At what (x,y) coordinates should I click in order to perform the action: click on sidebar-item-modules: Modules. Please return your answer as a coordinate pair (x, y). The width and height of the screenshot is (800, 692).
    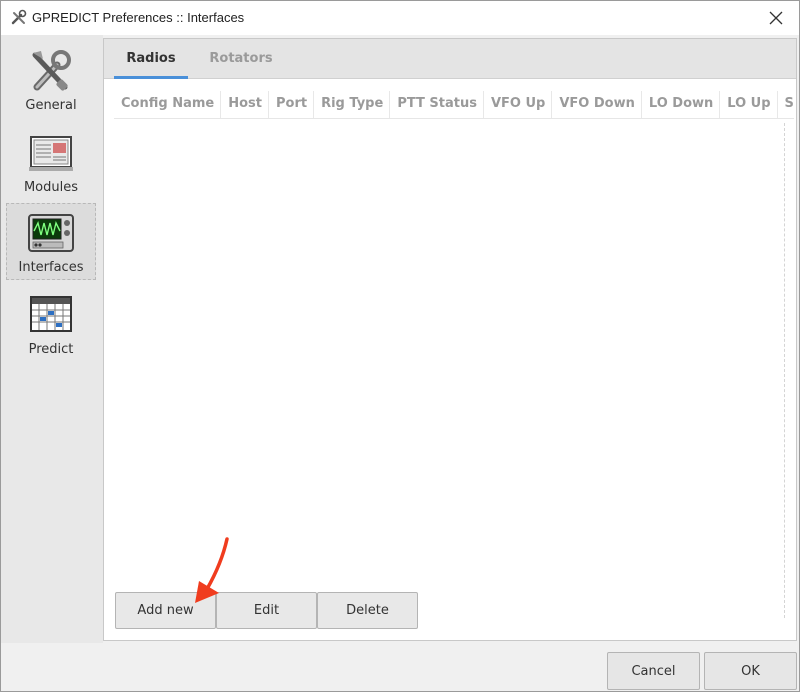
    Looking at the image, I should click on (51, 161).